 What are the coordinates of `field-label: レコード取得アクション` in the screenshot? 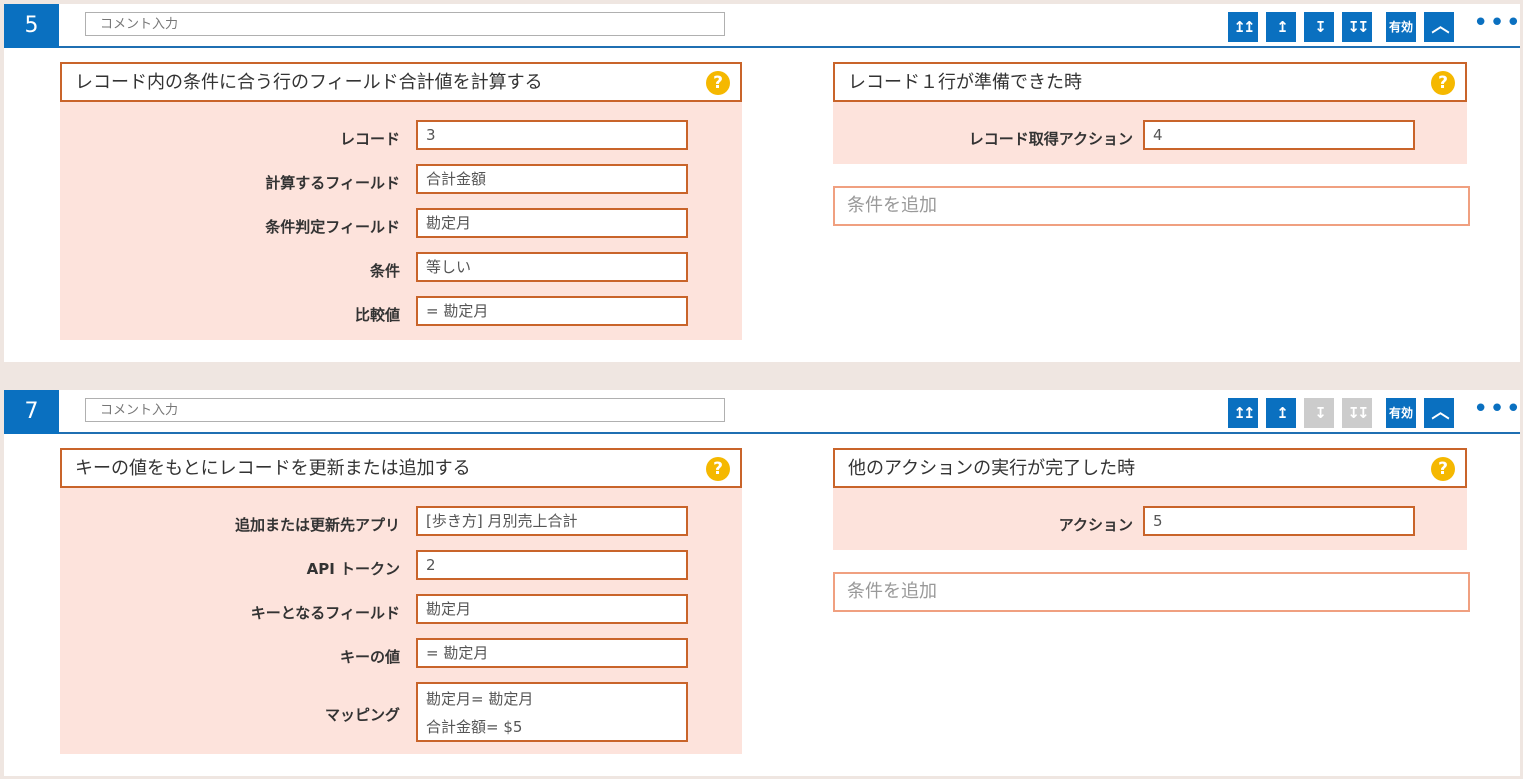 It's located at (1050, 139).